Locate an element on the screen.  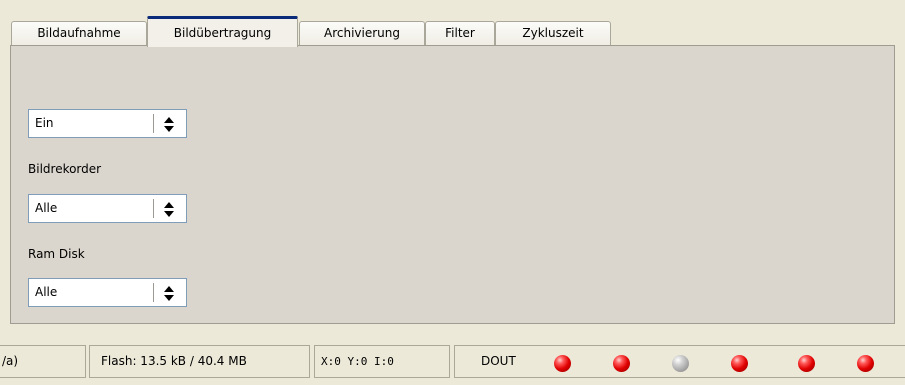
ram-disk-label: Ram Disk is located at coordinates (56, 254).